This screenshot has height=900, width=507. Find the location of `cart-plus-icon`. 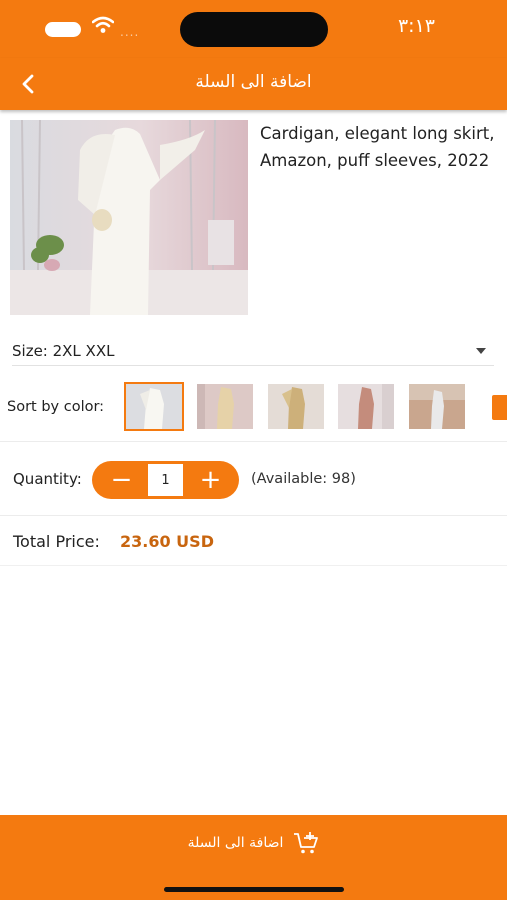

cart-plus-icon is located at coordinates (306, 842).